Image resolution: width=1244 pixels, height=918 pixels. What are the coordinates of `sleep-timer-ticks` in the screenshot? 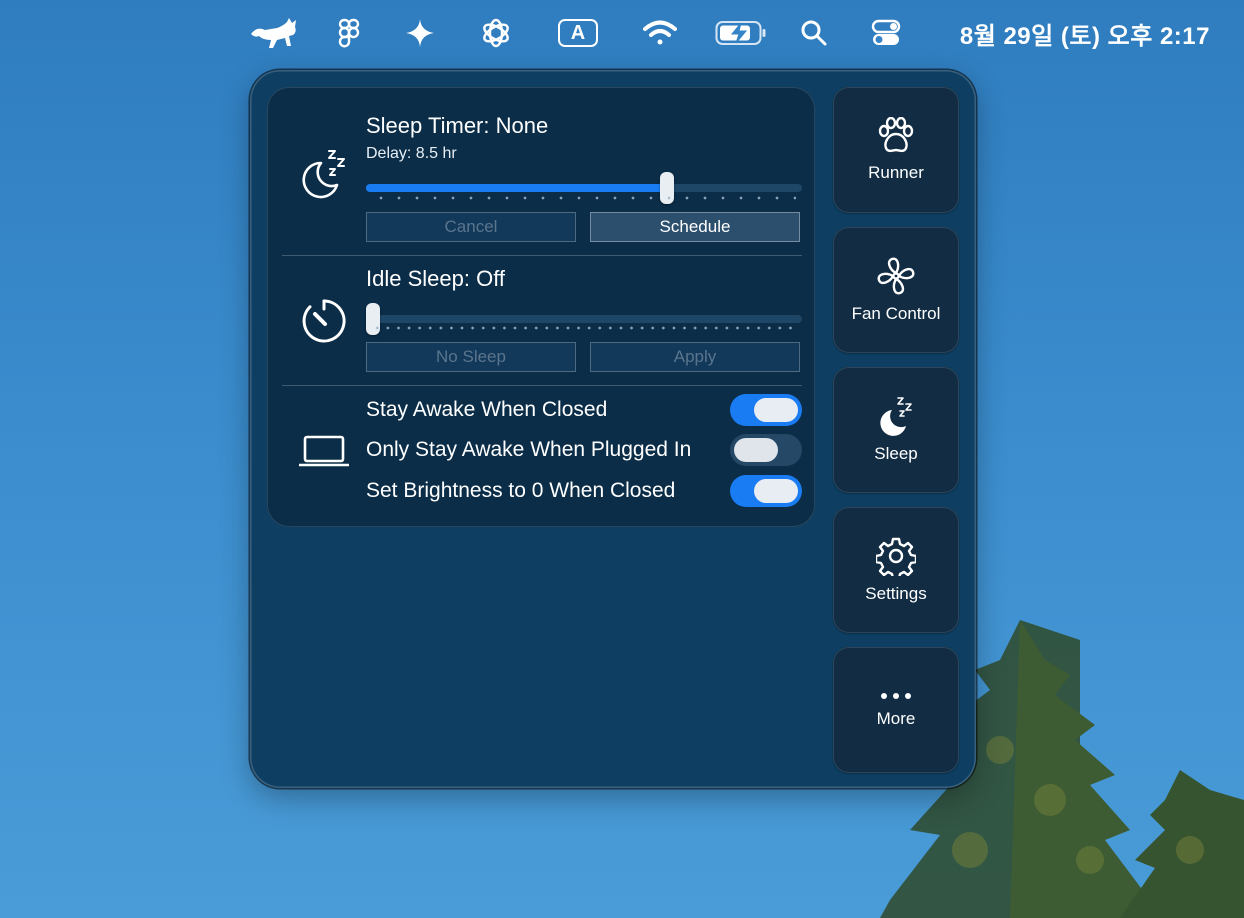 It's located at (584, 198).